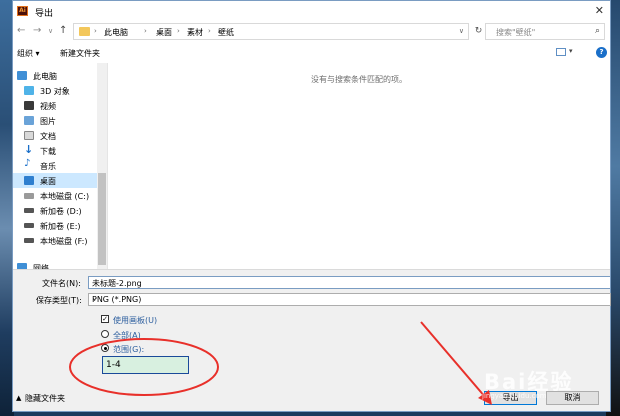 This screenshot has height=416, width=620. Describe the element at coordinates (55, 180) in the screenshot. I see `sidebar-item-desktop: 桌面` at that location.